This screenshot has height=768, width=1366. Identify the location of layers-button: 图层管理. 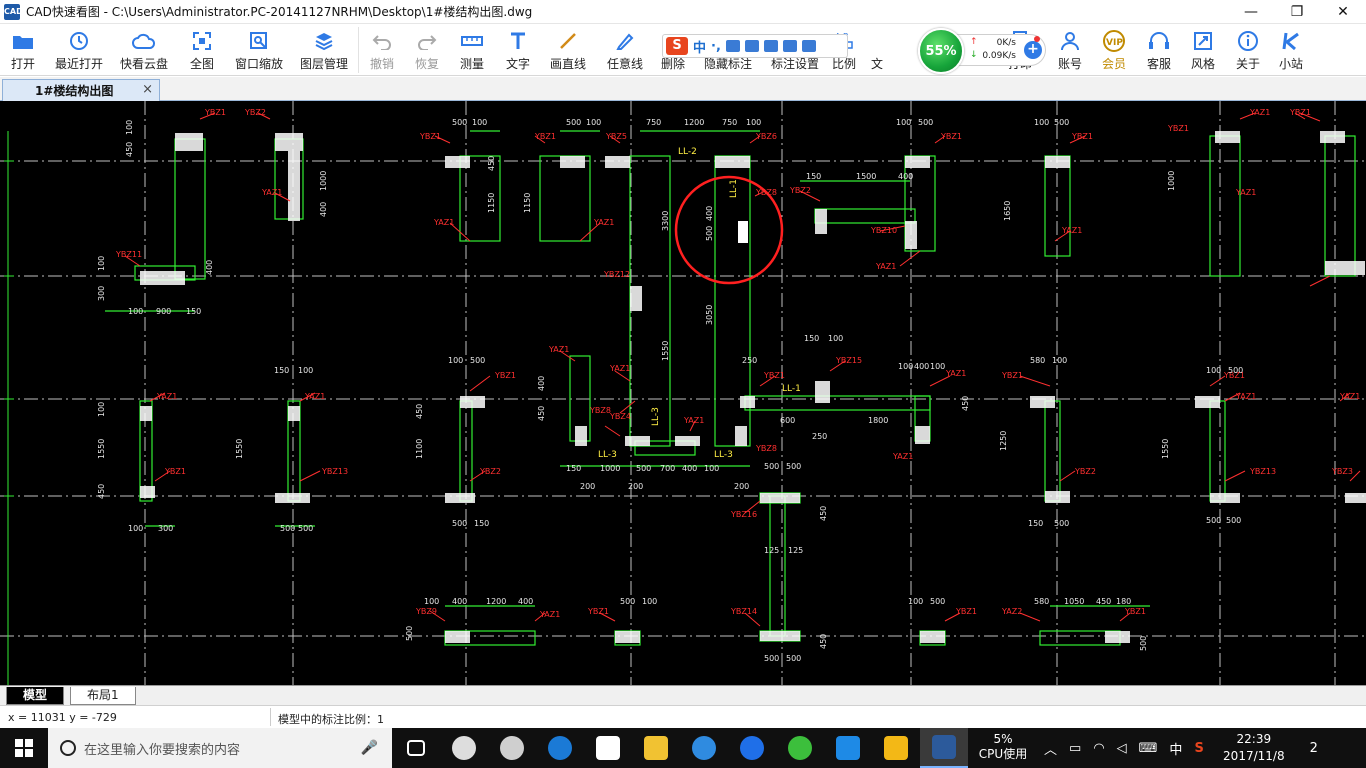
(324, 50).